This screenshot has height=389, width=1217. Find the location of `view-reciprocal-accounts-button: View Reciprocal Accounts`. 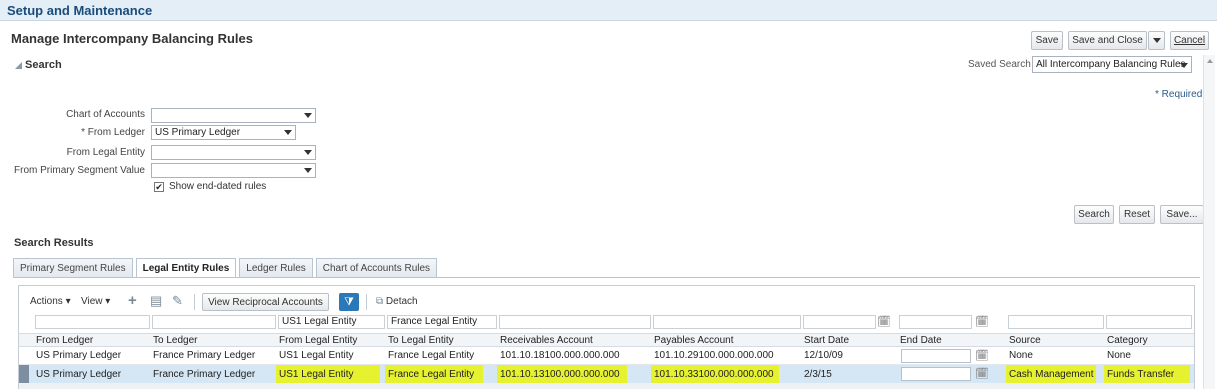

view-reciprocal-accounts-button: View Reciprocal Accounts is located at coordinates (265, 302).